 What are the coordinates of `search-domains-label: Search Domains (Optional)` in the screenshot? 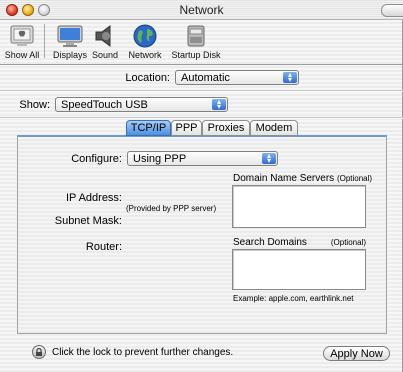 It's located at (299, 242).